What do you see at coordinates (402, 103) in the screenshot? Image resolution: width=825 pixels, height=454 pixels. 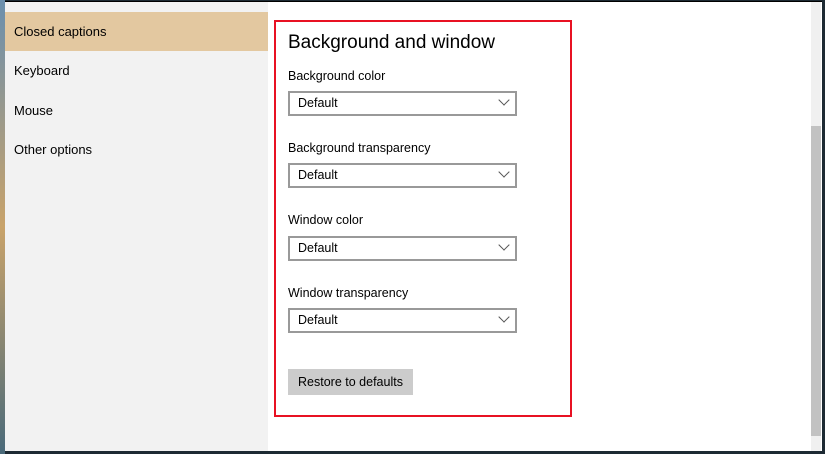 I see `background-color-dropdown: Default` at bounding box center [402, 103].